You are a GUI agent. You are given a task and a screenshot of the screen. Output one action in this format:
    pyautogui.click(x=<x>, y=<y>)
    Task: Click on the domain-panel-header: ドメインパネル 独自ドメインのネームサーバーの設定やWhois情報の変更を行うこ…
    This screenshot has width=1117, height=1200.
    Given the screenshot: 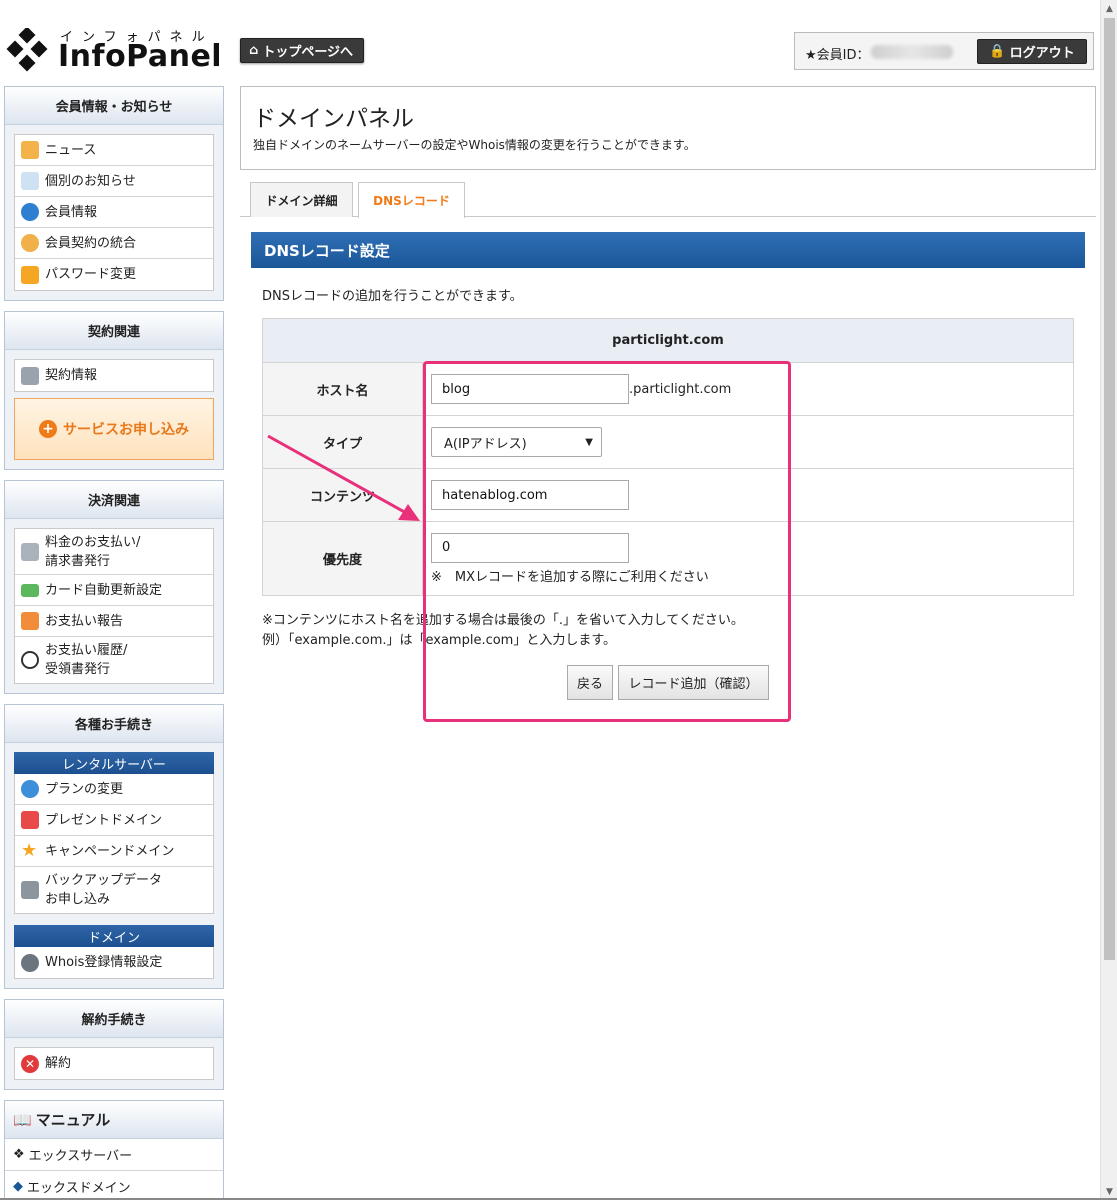 What is the action you would take?
    pyautogui.click(x=668, y=128)
    